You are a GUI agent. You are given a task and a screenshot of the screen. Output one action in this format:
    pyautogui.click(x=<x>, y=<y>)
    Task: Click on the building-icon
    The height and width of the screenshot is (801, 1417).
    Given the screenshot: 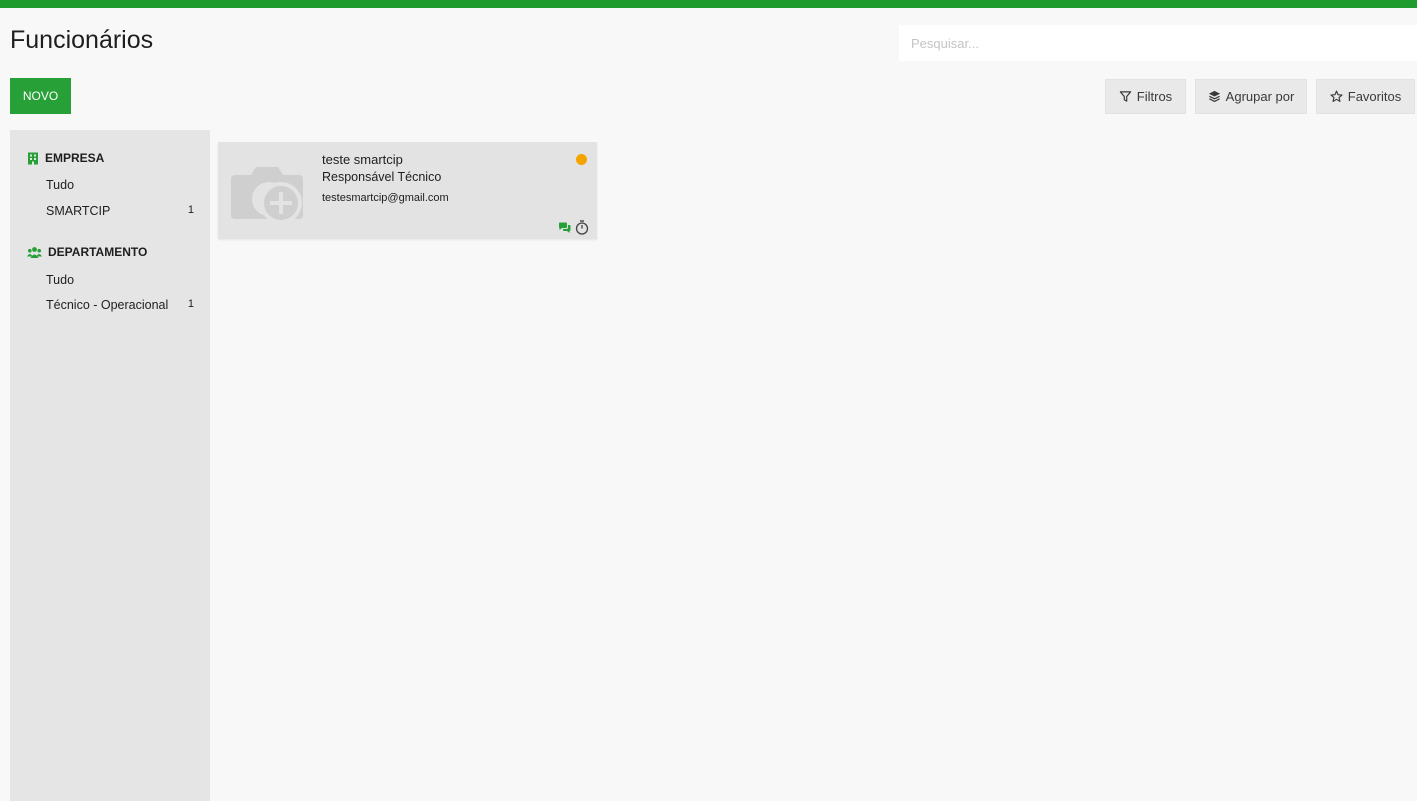 What is the action you would take?
    pyautogui.click(x=33, y=158)
    